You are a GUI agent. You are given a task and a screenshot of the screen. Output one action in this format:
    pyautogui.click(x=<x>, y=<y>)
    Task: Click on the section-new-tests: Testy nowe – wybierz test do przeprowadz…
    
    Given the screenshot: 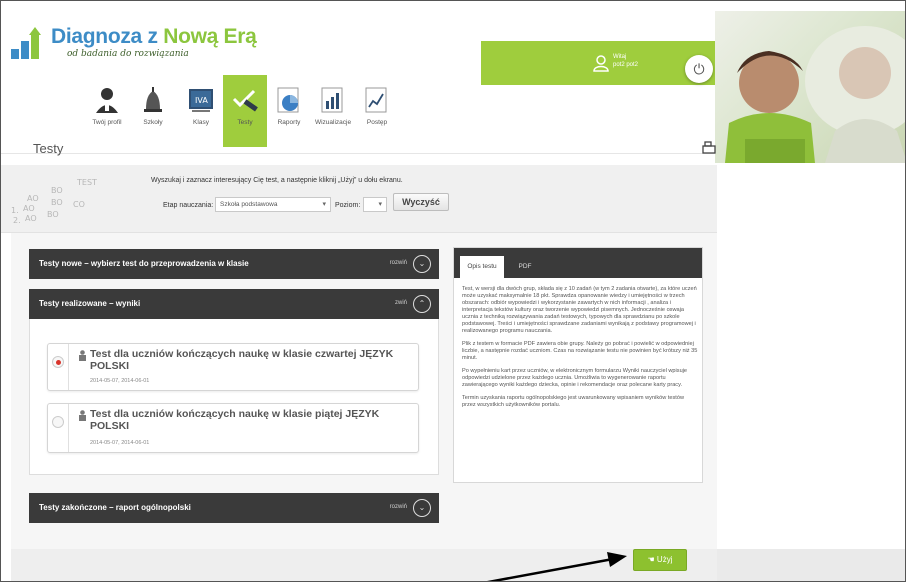 What is the action you would take?
    pyautogui.click(x=234, y=264)
    